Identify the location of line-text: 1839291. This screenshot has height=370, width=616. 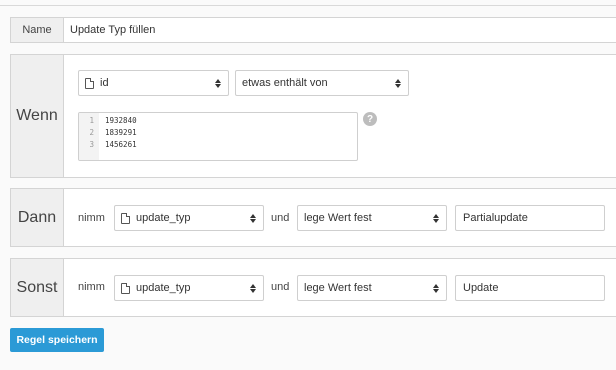
(121, 132).